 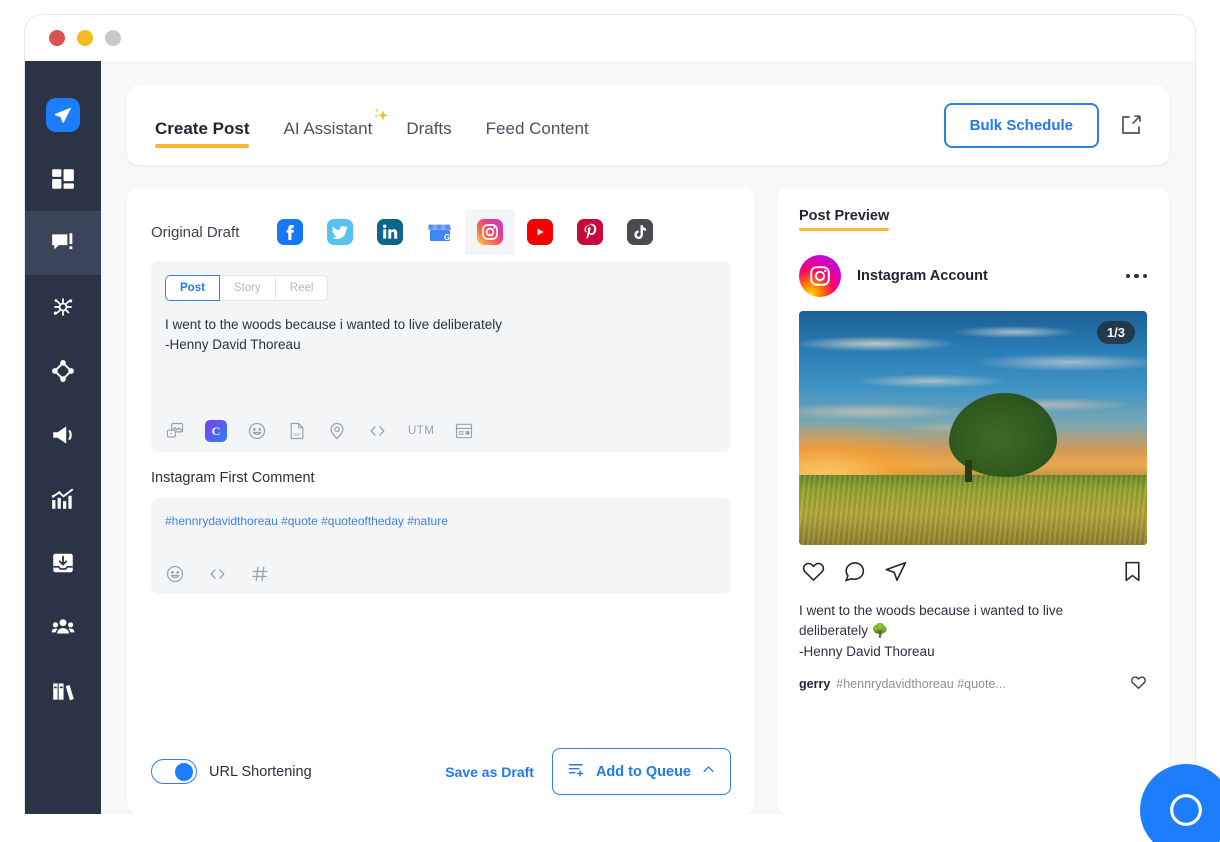 I want to click on sidebar-item-engage, so click(x=63, y=371).